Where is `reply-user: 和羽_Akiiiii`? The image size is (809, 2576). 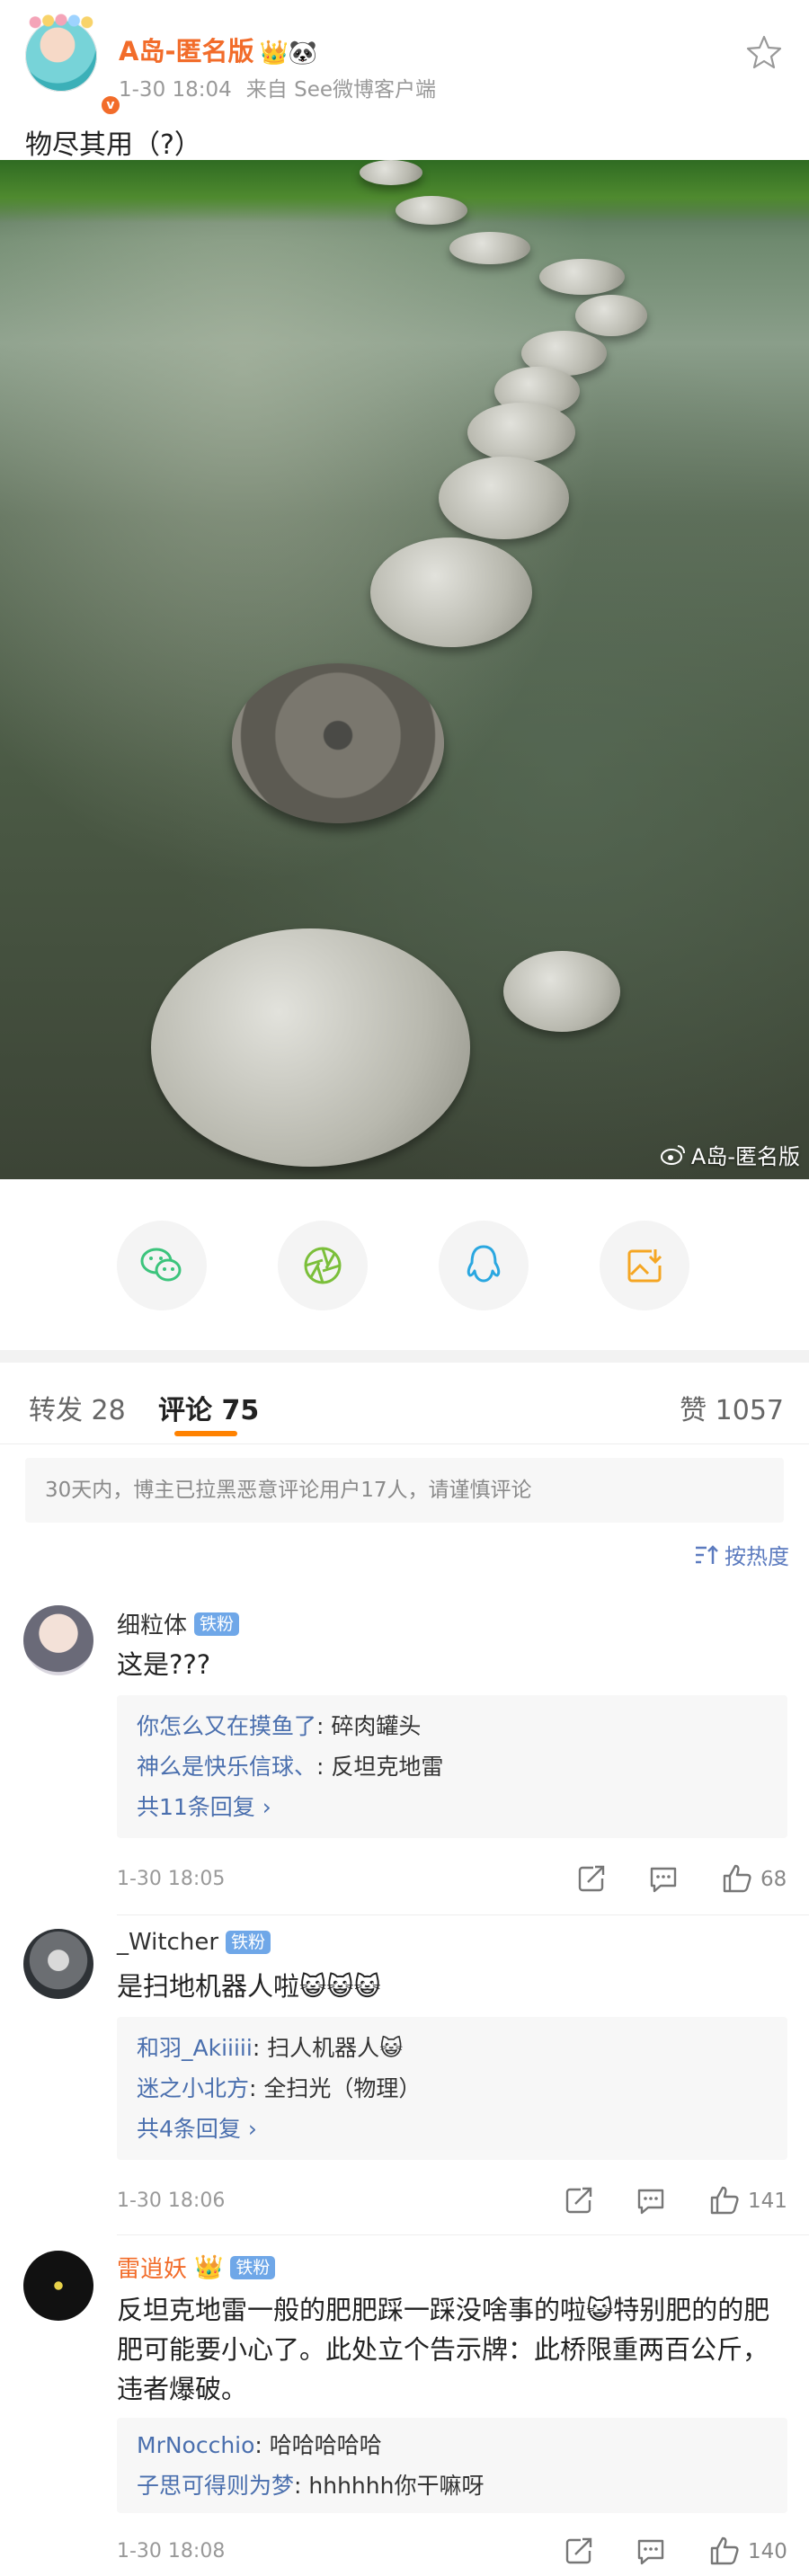
reply-user: 和羽_Akiiiii is located at coordinates (195, 2048).